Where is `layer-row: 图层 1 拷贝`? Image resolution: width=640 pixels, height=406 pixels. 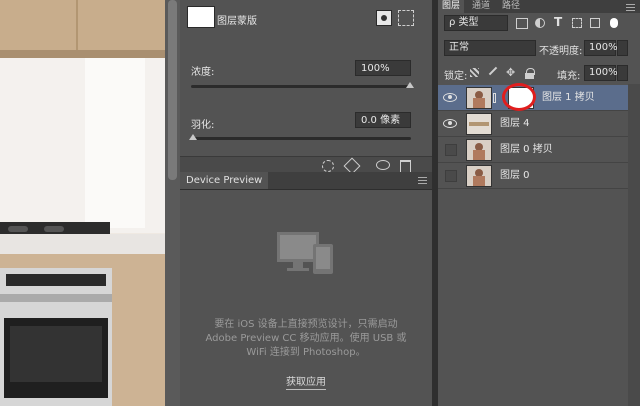
layer-row: 图层 1 拷贝 is located at coordinates (533, 97).